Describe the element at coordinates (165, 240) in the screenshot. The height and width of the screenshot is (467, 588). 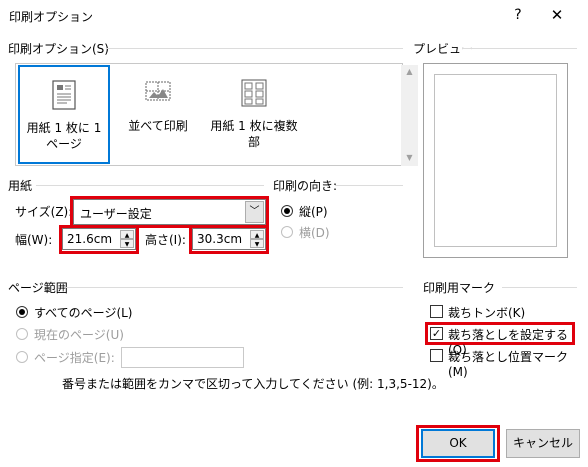
I see `height-label: 高さ(I):` at that location.